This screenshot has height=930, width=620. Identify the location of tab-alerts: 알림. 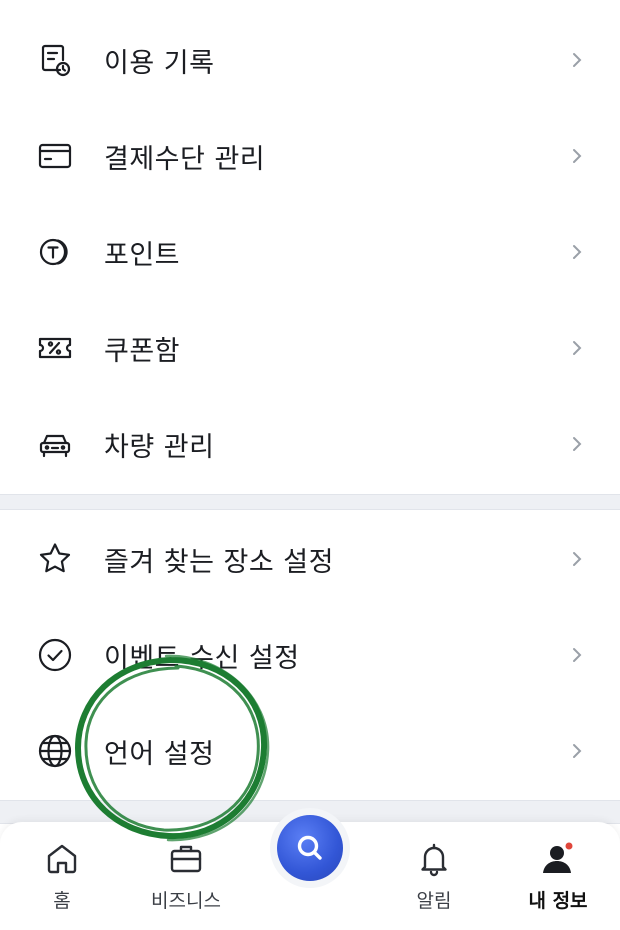
(434, 876).